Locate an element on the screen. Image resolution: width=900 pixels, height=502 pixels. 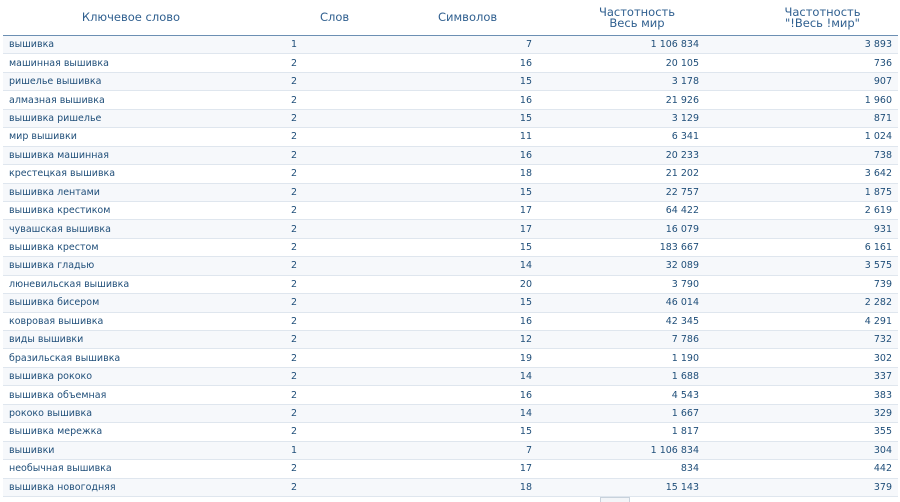
table-row: вышивка крестиком 2 17 64 422 2 619 is located at coordinates (450, 211).